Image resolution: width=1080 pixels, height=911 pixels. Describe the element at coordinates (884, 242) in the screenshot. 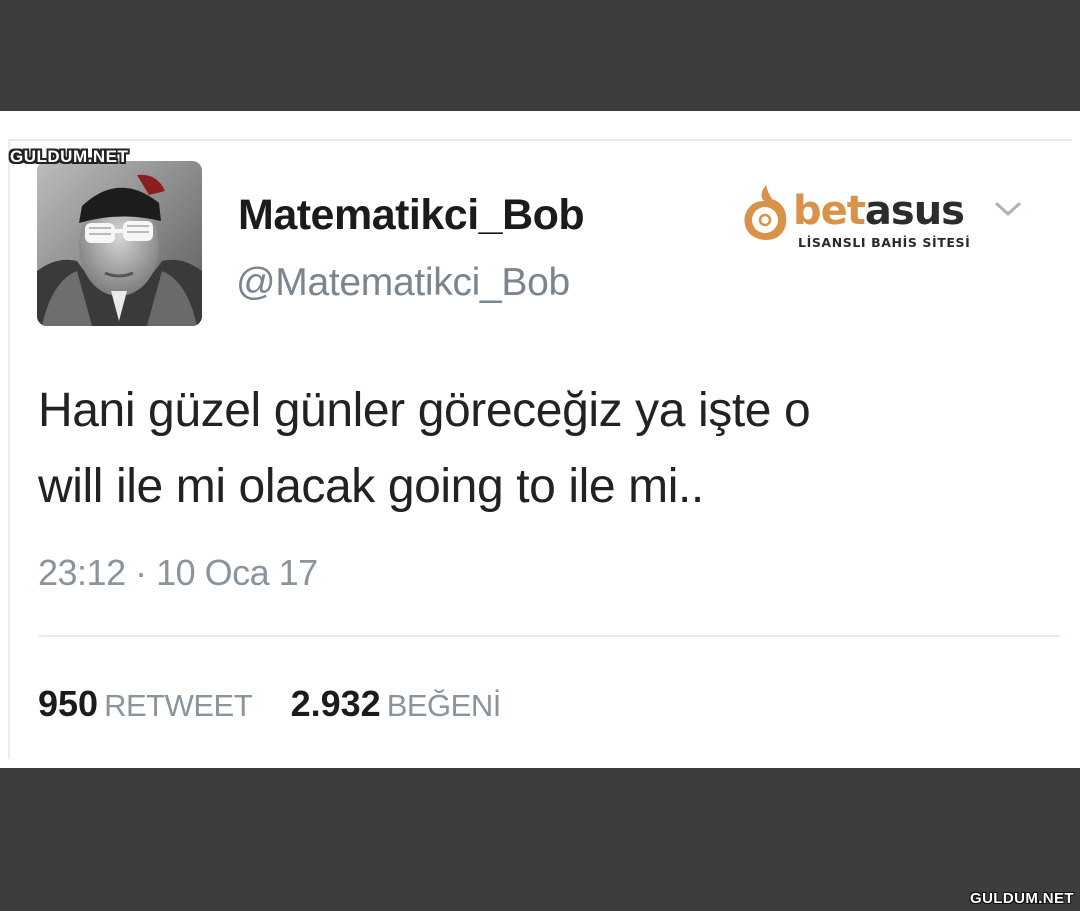

I see `brand-tagline: LİSANSLI BAHİS SİTESİ` at that location.